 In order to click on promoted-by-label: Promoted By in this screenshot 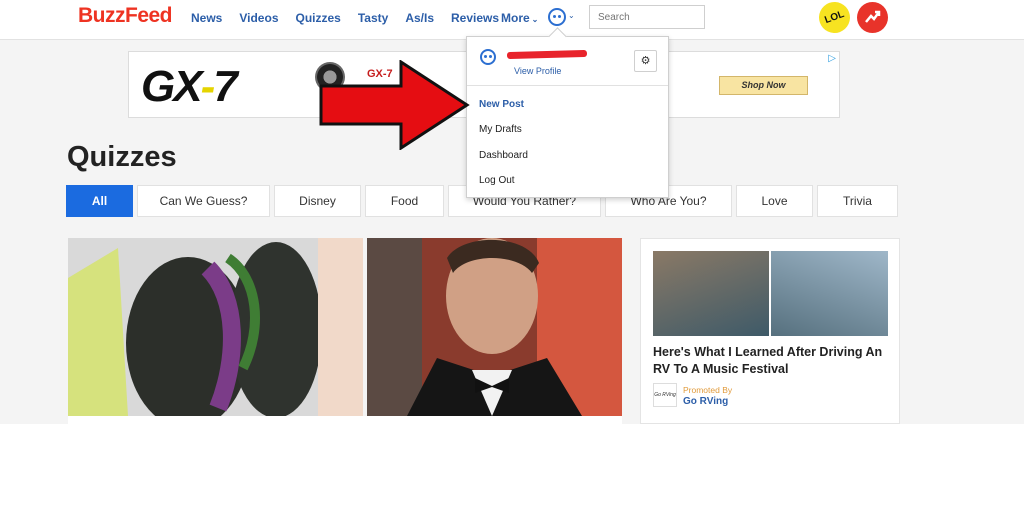, I will do `click(708, 390)`.